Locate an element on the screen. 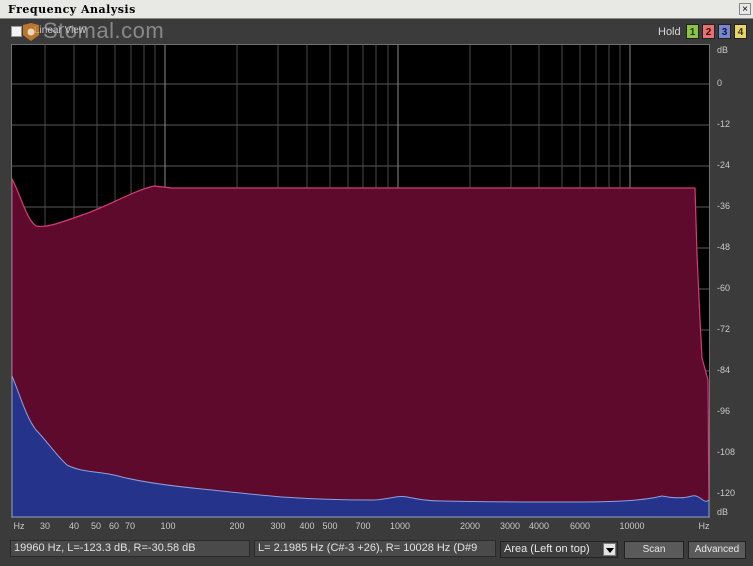 Image resolution: width=753 pixels, height=566 pixels. x-unit-label-right: Hz is located at coordinates (704, 526).